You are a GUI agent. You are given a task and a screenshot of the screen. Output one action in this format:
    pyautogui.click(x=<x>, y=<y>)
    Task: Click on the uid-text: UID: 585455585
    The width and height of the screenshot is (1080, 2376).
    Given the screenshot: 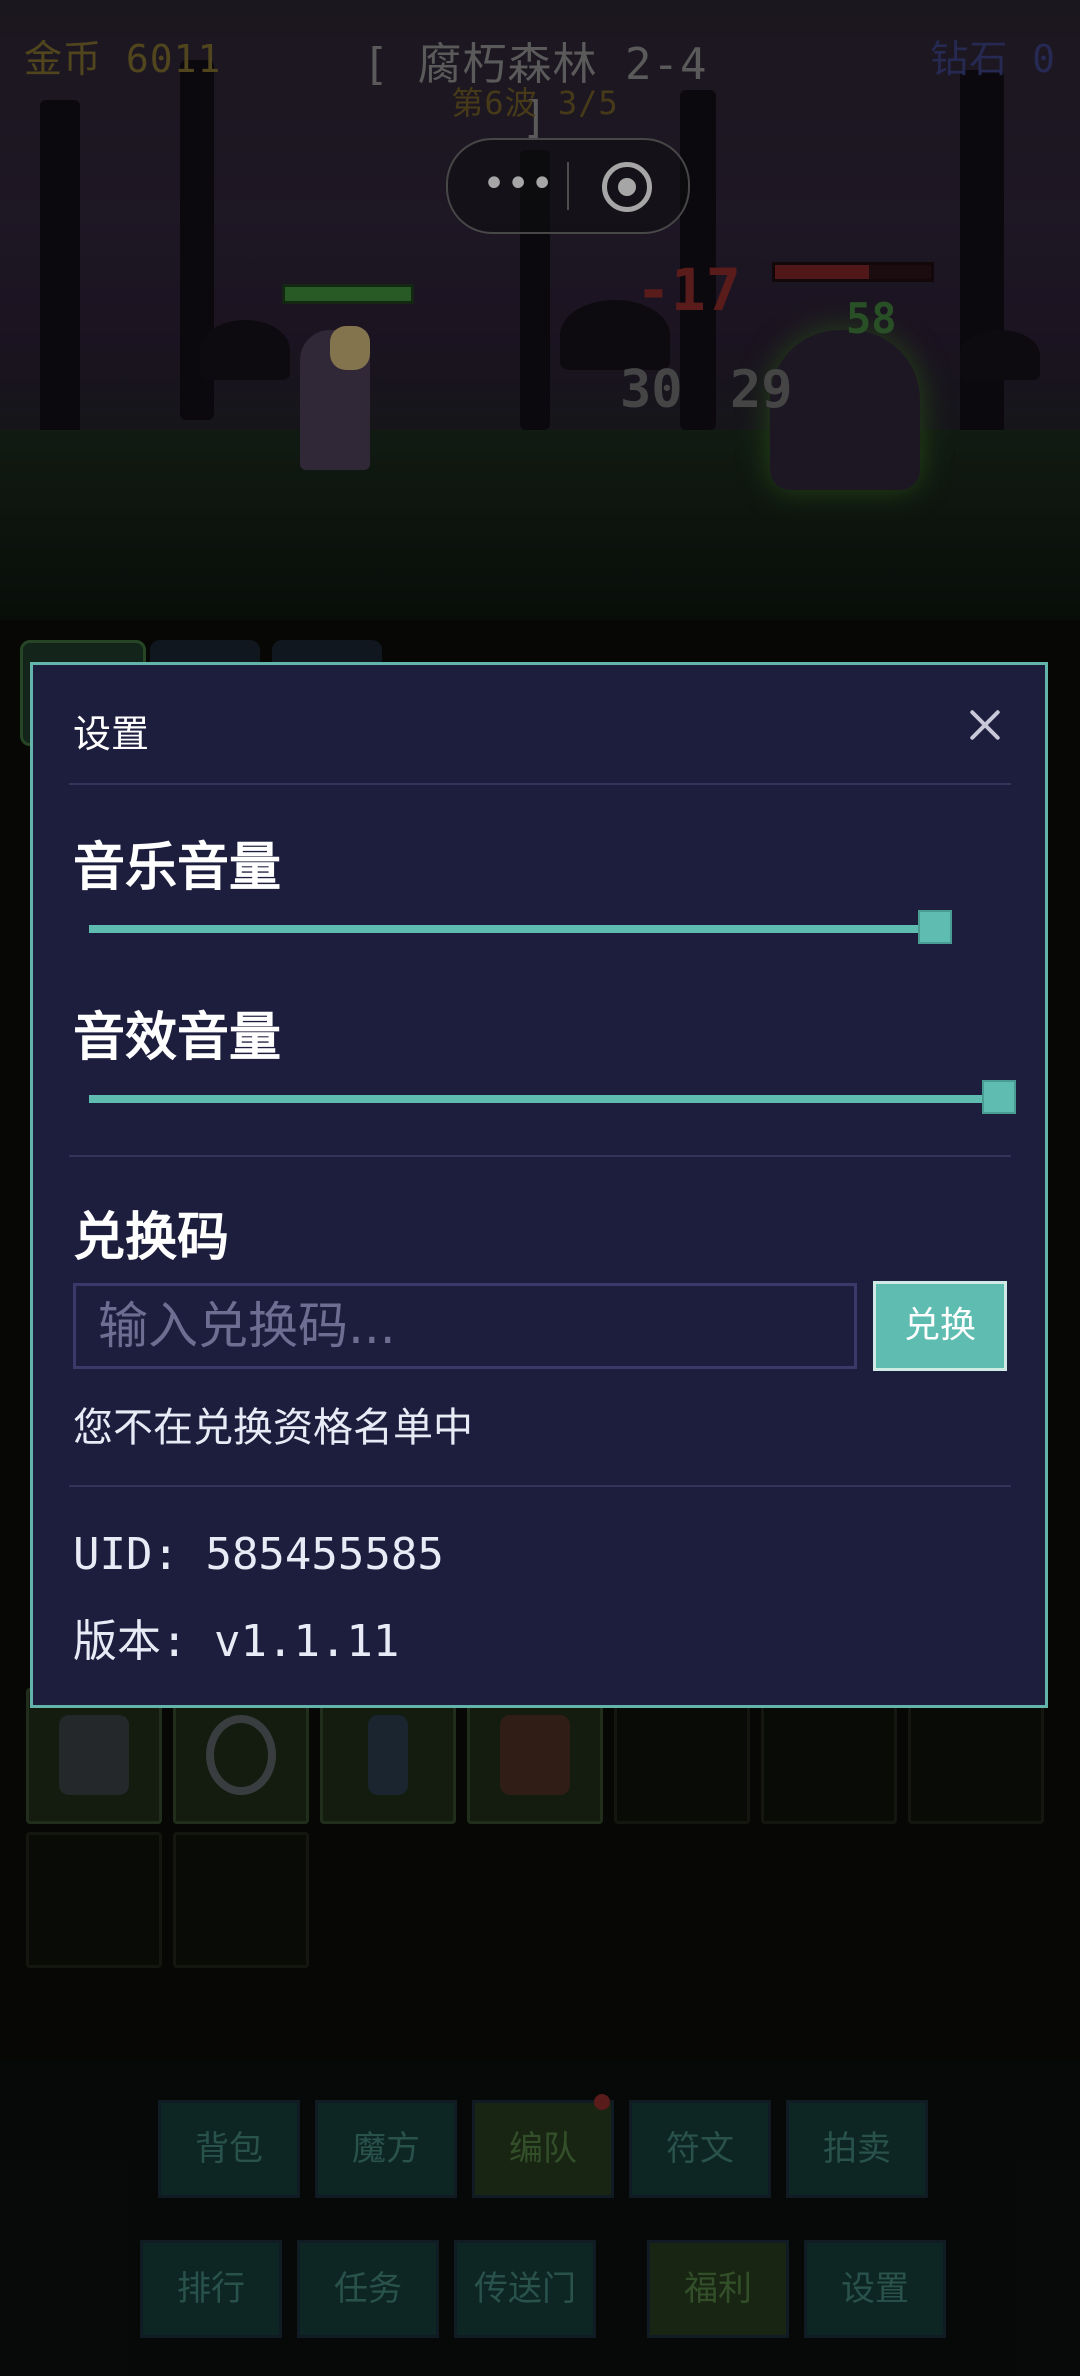 What is the action you would take?
    pyautogui.click(x=258, y=1554)
    